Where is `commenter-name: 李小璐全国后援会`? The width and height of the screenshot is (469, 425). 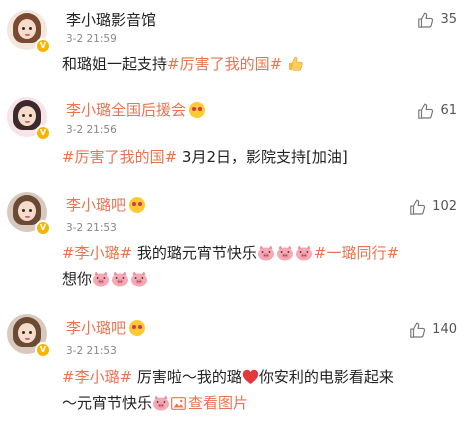 commenter-name: 李小璐全国后援会 is located at coordinates (136, 110).